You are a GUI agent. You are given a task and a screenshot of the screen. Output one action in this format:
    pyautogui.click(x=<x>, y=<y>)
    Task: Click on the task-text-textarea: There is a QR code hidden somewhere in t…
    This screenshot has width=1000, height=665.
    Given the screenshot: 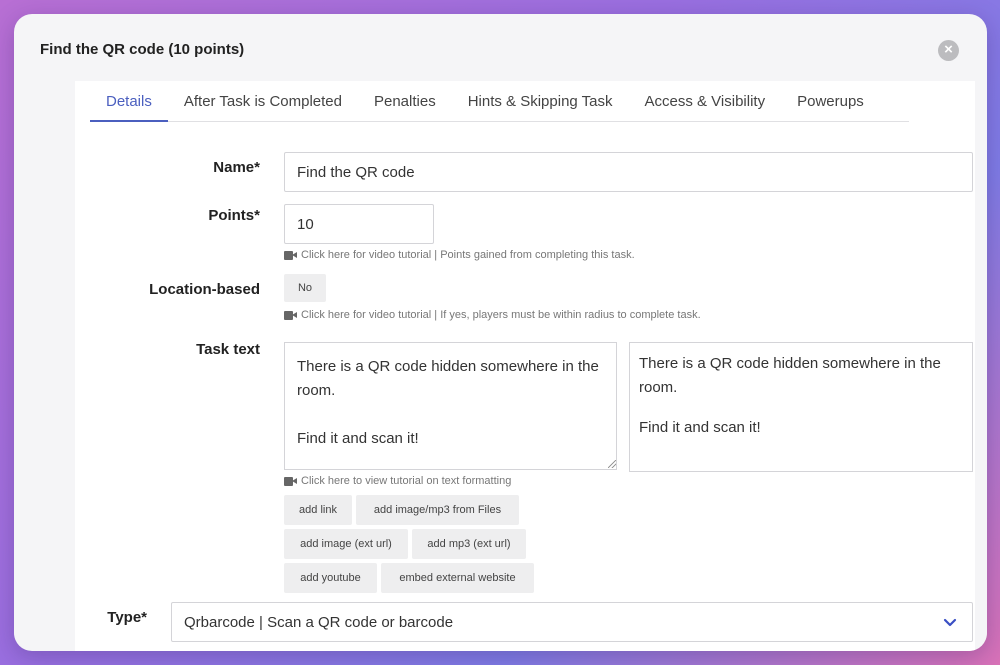 What is the action you would take?
    pyautogui.click(x=450, y=406)
    